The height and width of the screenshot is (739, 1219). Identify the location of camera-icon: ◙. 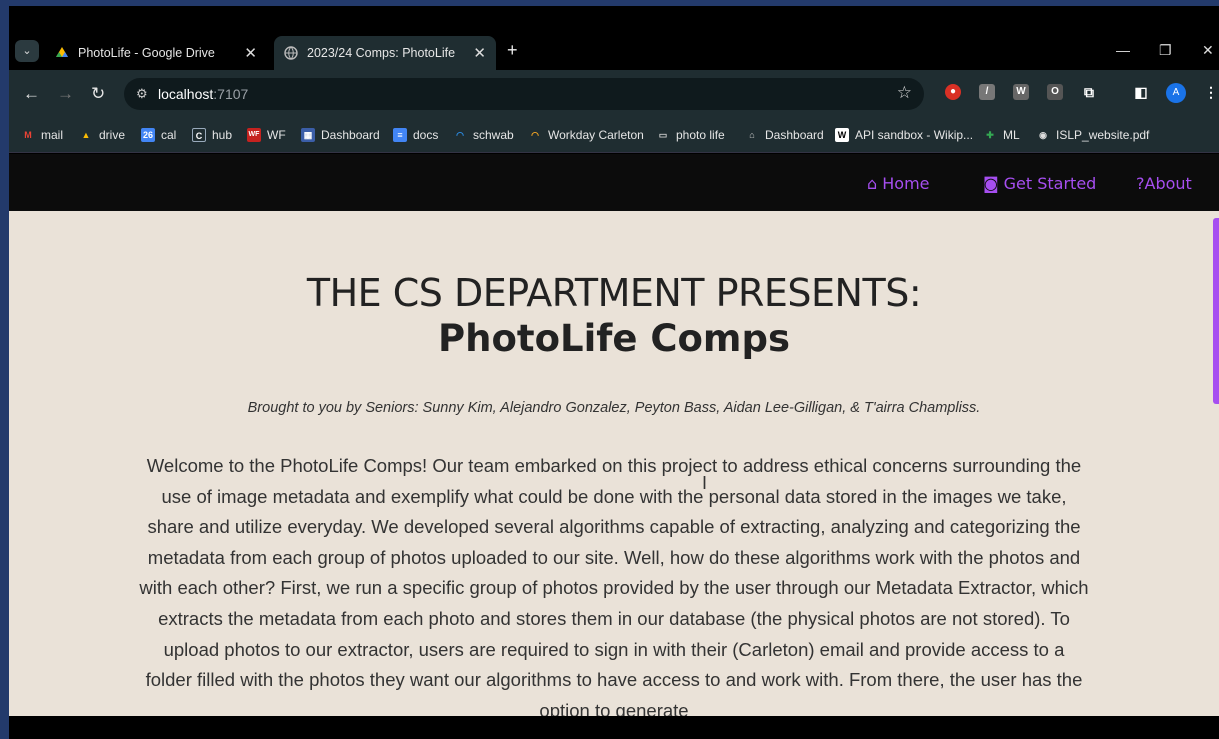
(991, 183).